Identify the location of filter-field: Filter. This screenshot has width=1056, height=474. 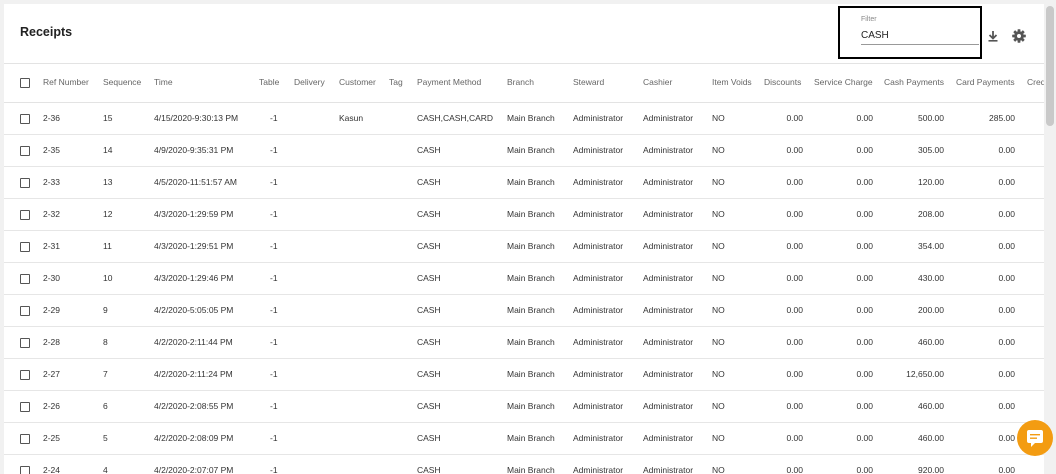
(910, 32).